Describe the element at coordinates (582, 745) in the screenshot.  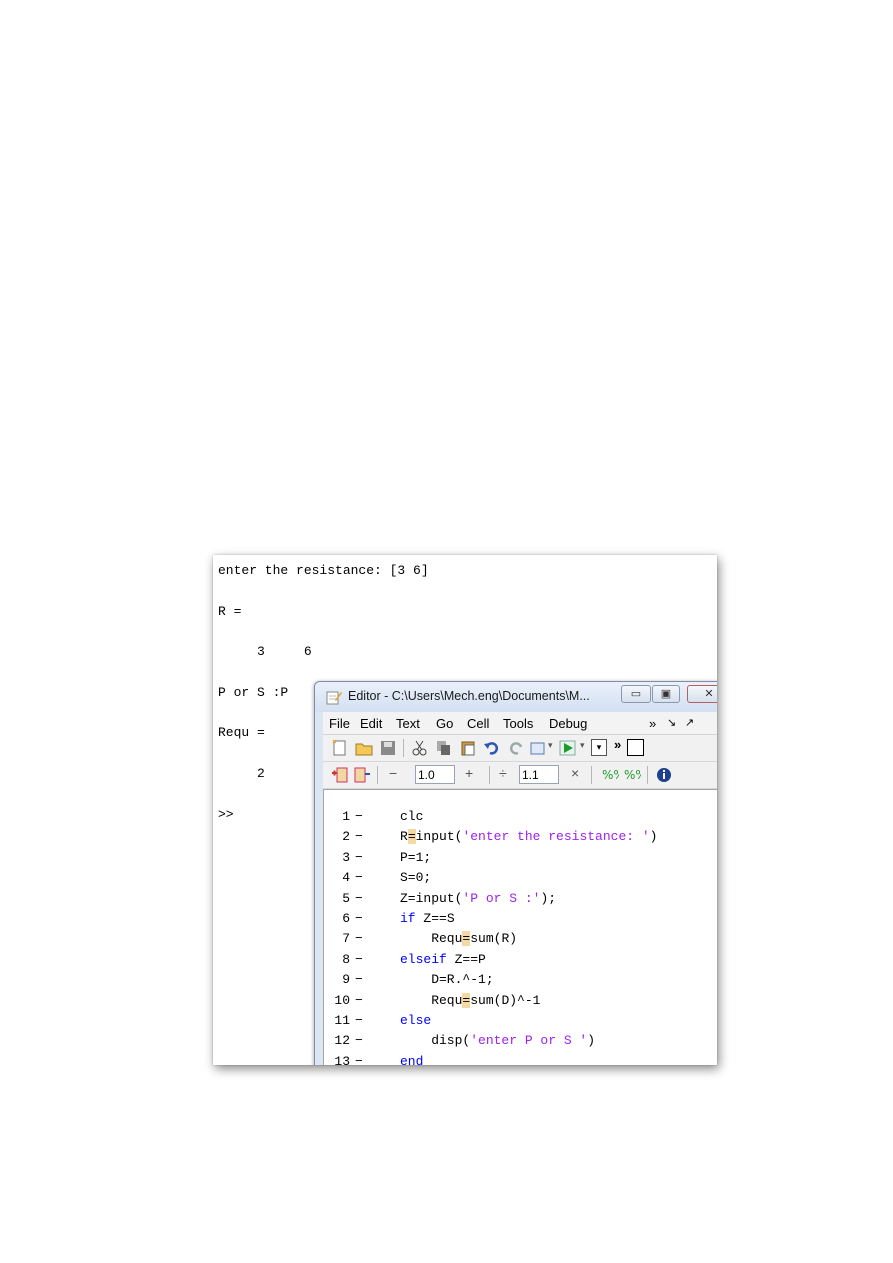
I see `run-dropdown-icon: ▾` at that location.